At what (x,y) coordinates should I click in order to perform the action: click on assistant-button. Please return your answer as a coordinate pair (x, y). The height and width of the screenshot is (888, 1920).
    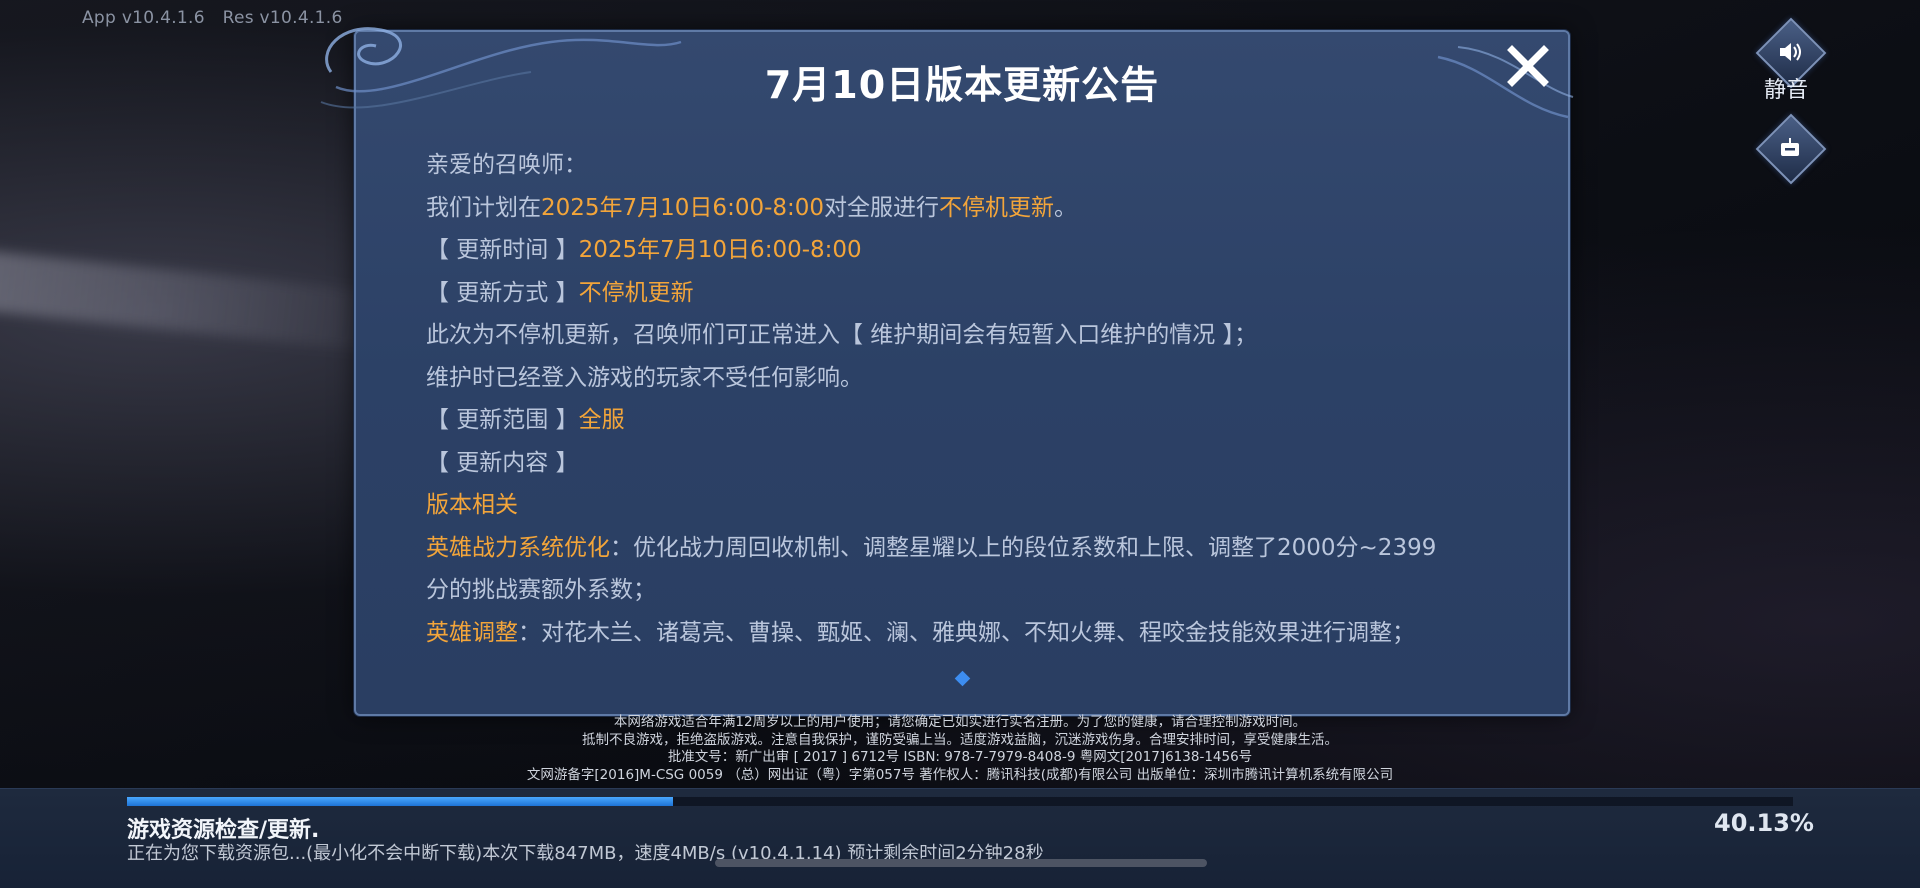
    Looking at the image, I should click on (1791, 149).